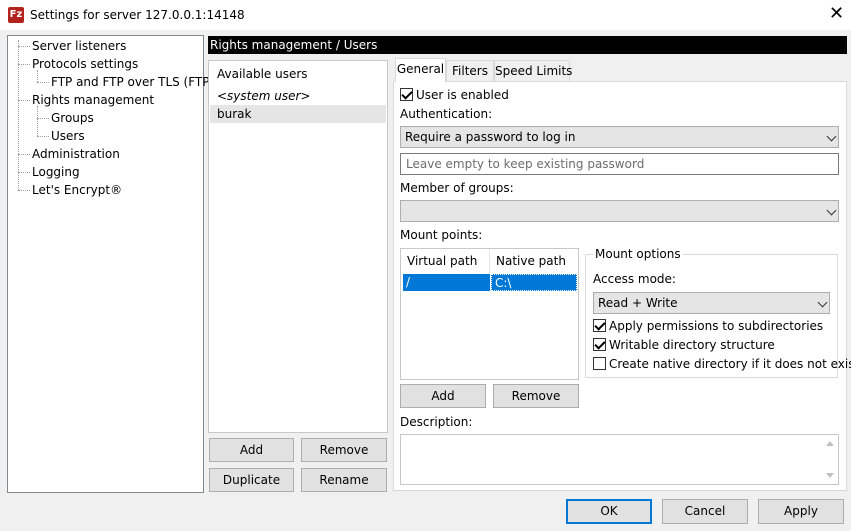  Describe the element at coordinates (56, 172) in the screenshot. I see `tree-item-logging: Logging` at that location.